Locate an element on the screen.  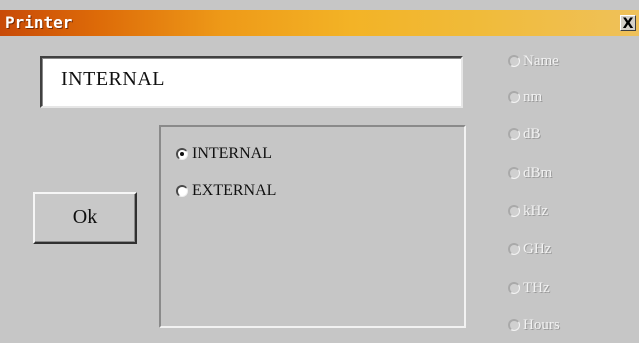
unit-option-hours: Hours is located at coordinates (534, 325).